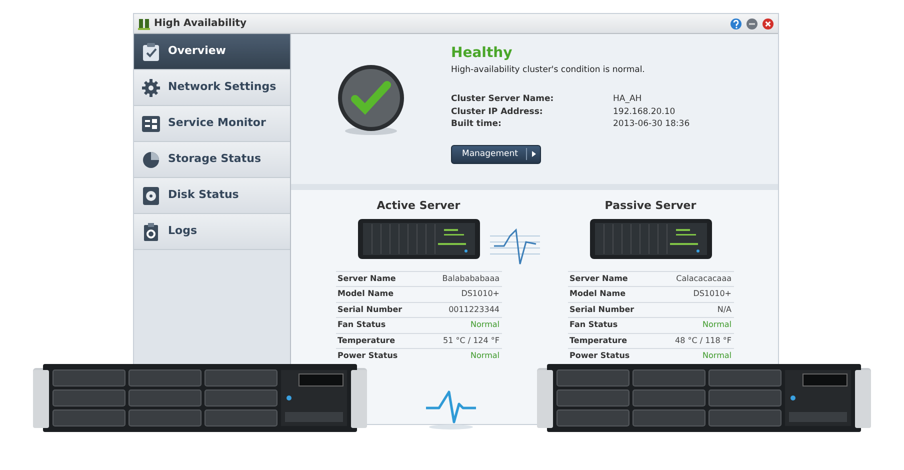 The image size is (904, 470). What do you see at coordinates (212, 160) in the screenshot?
I see `sidebar-item: Storage Status` at bounding box center [212, 160].